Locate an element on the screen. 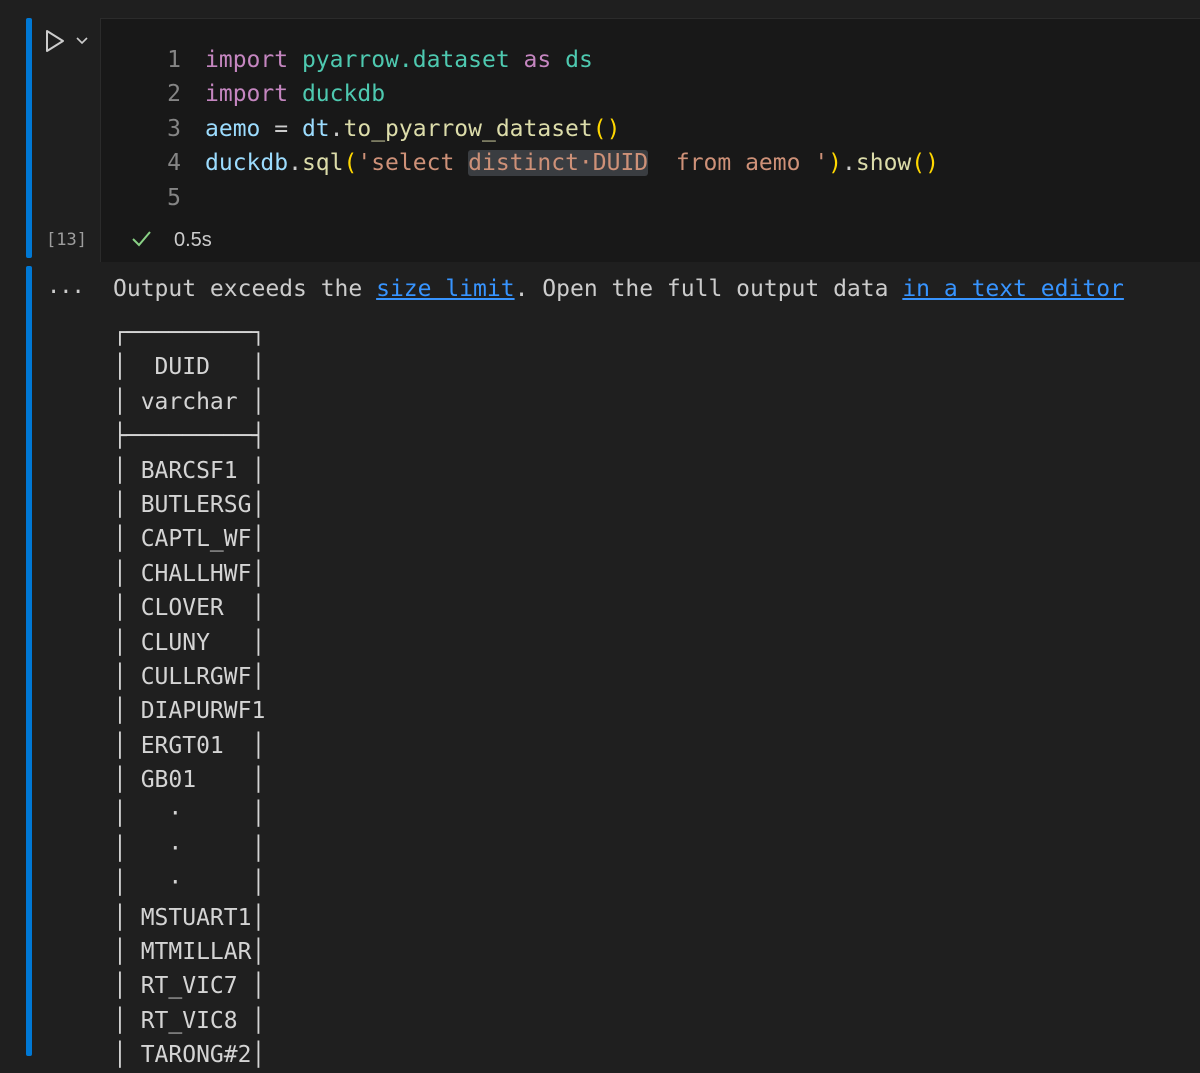 The image size is (1200, 1073). line-number: 2 is located at coordinates (174, 94).